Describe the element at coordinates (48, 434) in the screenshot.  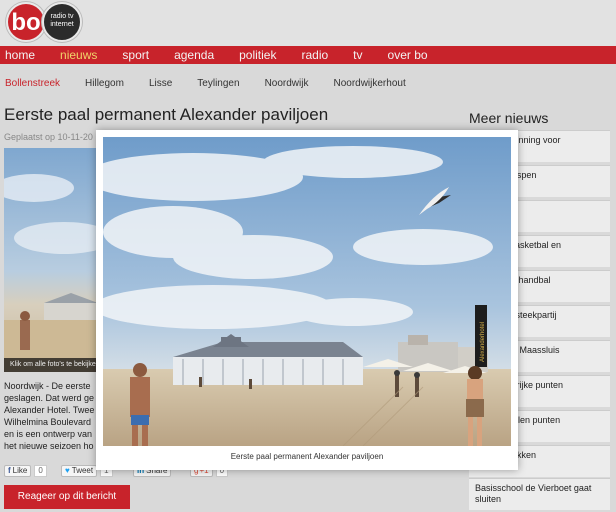
I see `article-line: en is een ontwerp van` at that location.